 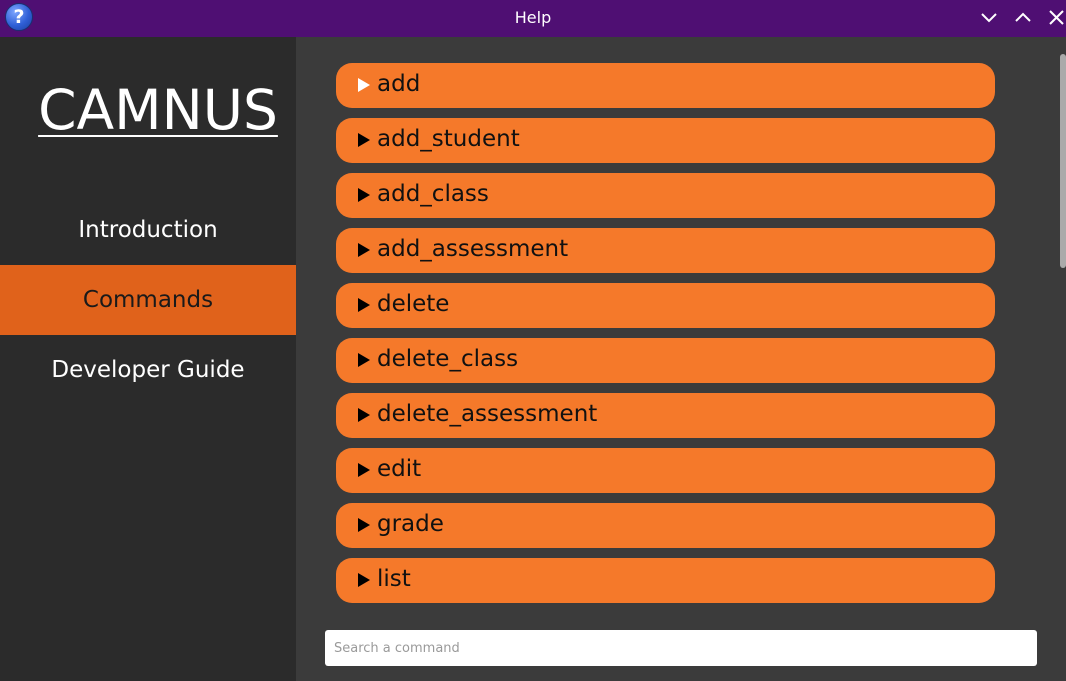 I want to click on command-label: delete_assessment, so click(x=487, y=414).